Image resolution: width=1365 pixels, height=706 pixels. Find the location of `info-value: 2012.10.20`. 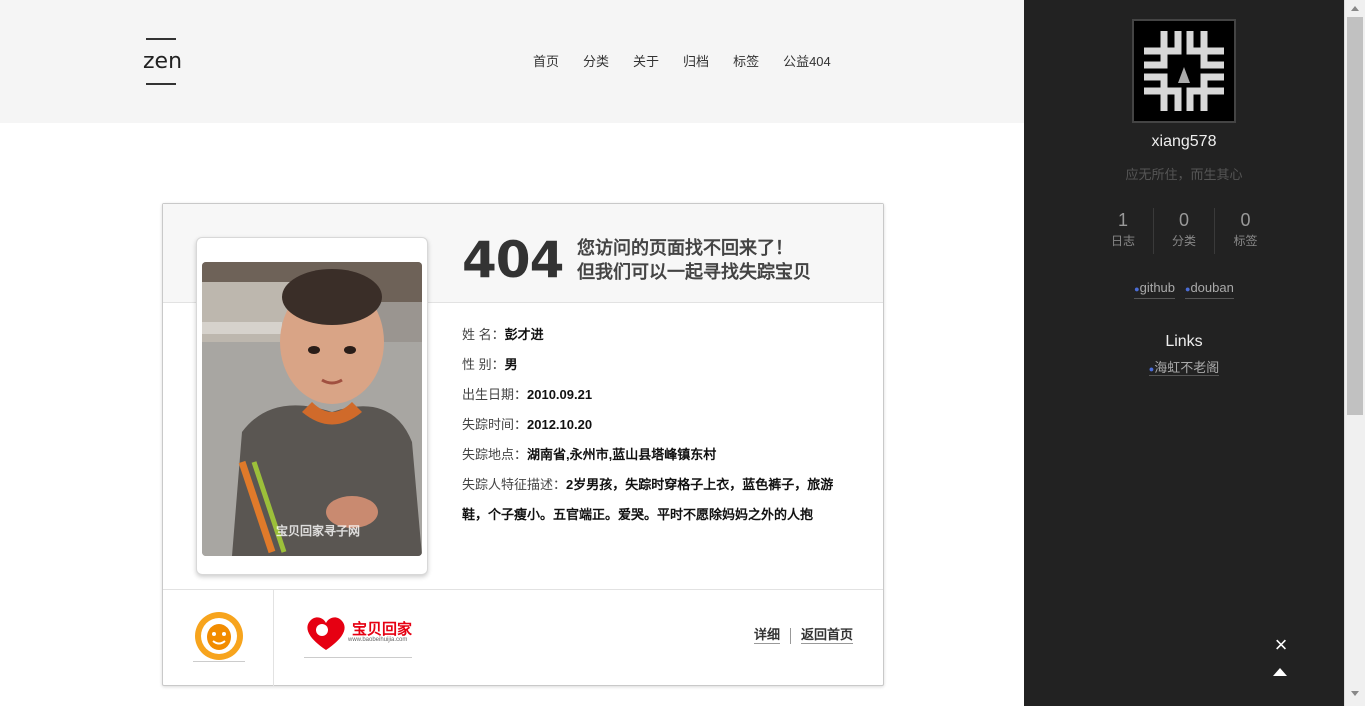

info-value: 2012.10.20 is located at coordinates (560, 424).